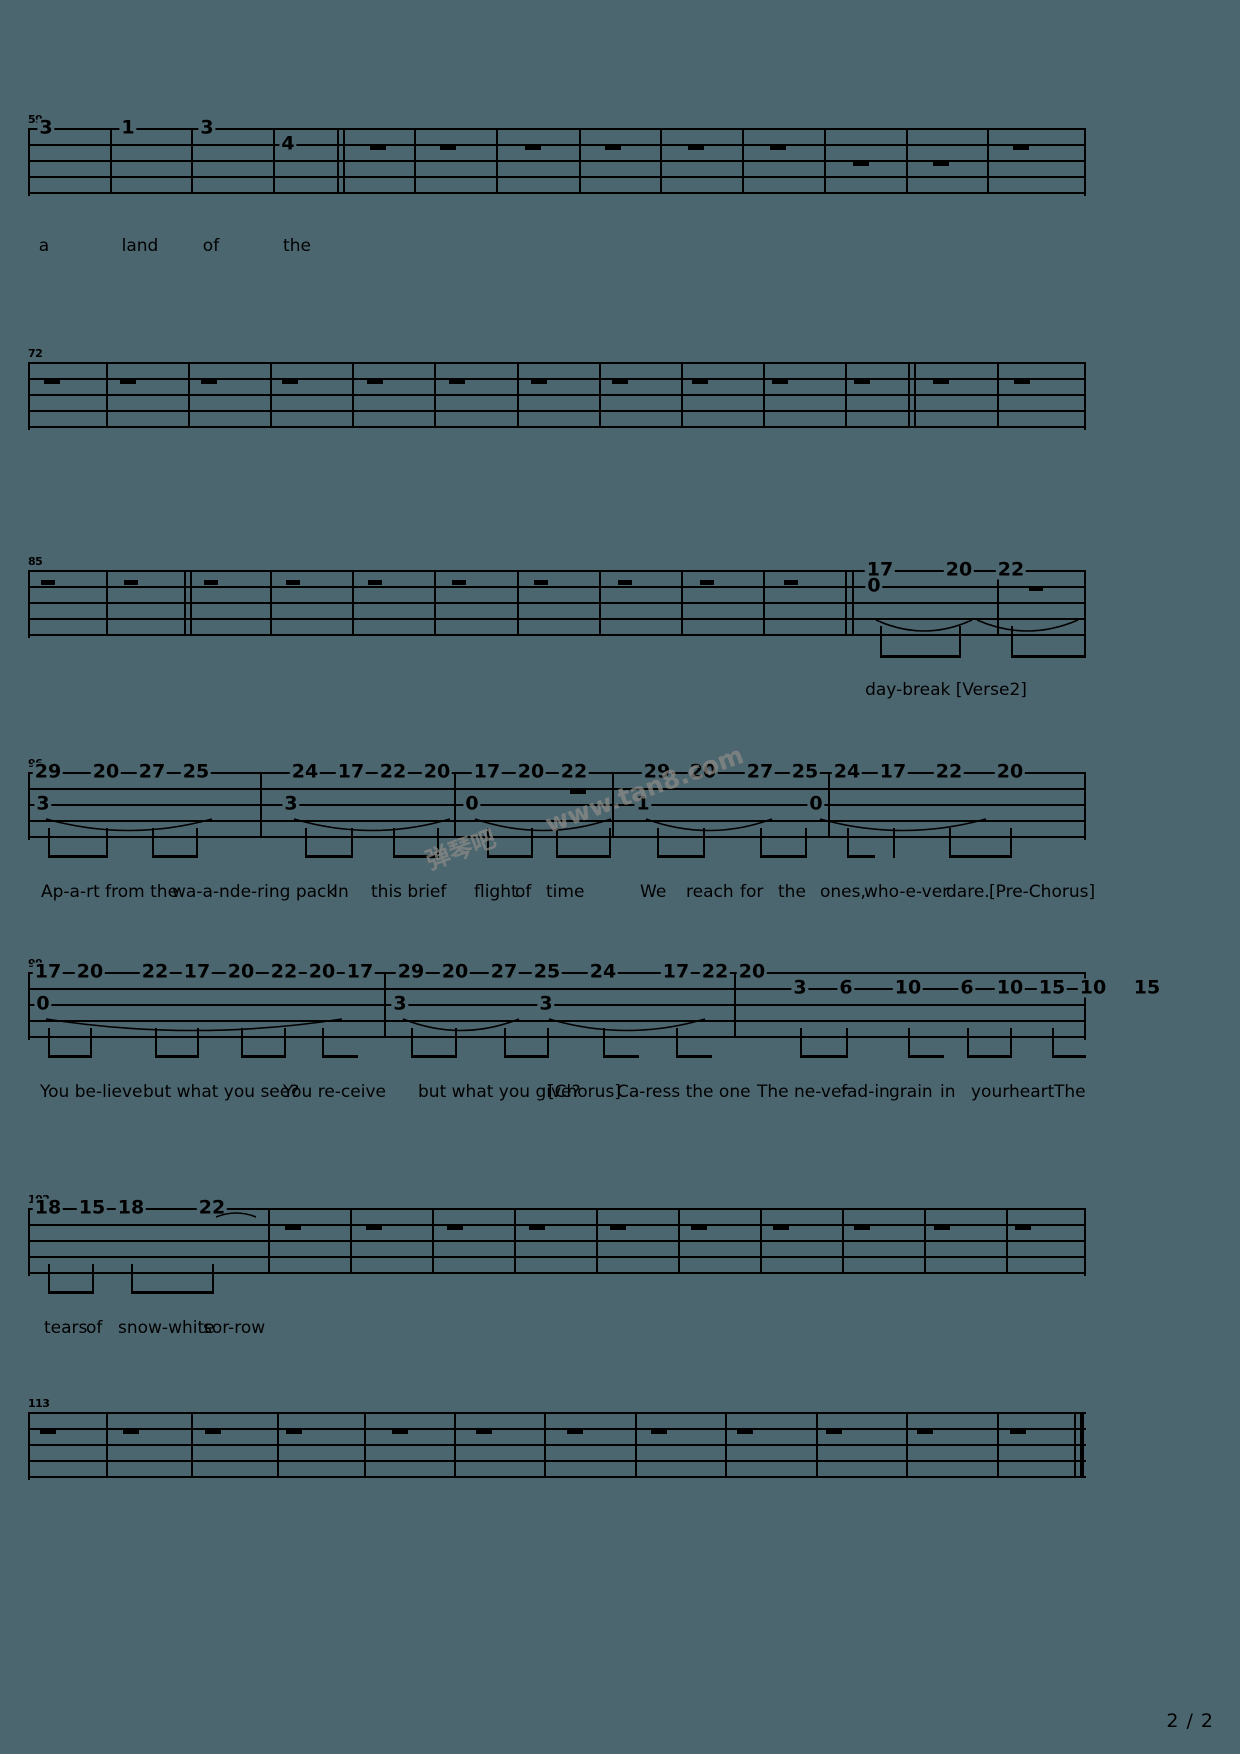 The height and width of the screenshot is (1754, 1240). Describe the element at coordinates (805, 771) in the screenshot. I see `tab-note: 25` at that location.